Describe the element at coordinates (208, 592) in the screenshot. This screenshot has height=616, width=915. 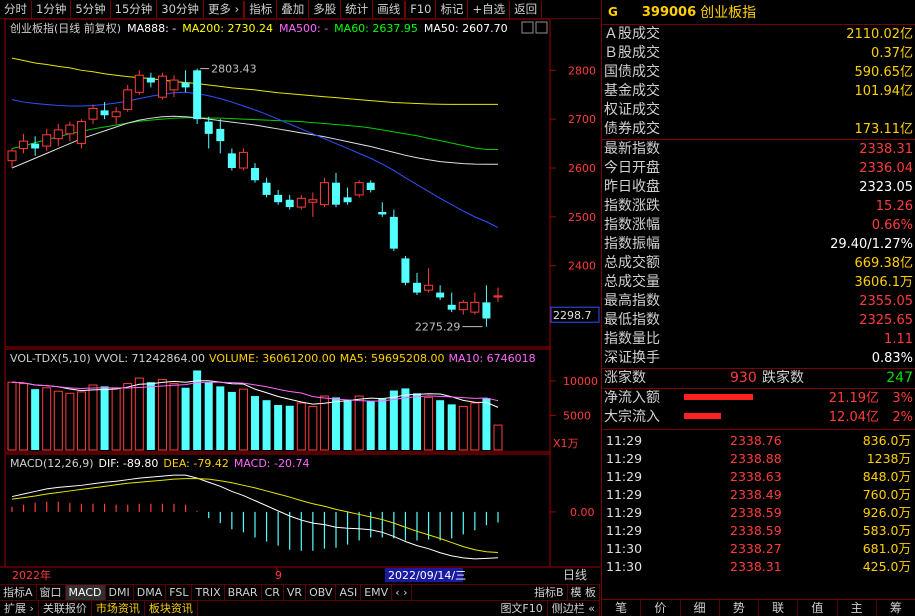
I see `indicator-tab-6: TRIX` at that location.